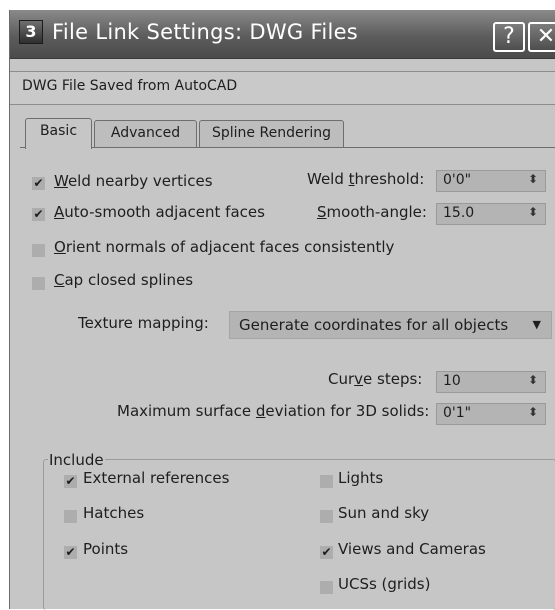 The image size is (555, 610). I want to click on include-ucs-grids-label: UCSs (grids), so click(384, 584).